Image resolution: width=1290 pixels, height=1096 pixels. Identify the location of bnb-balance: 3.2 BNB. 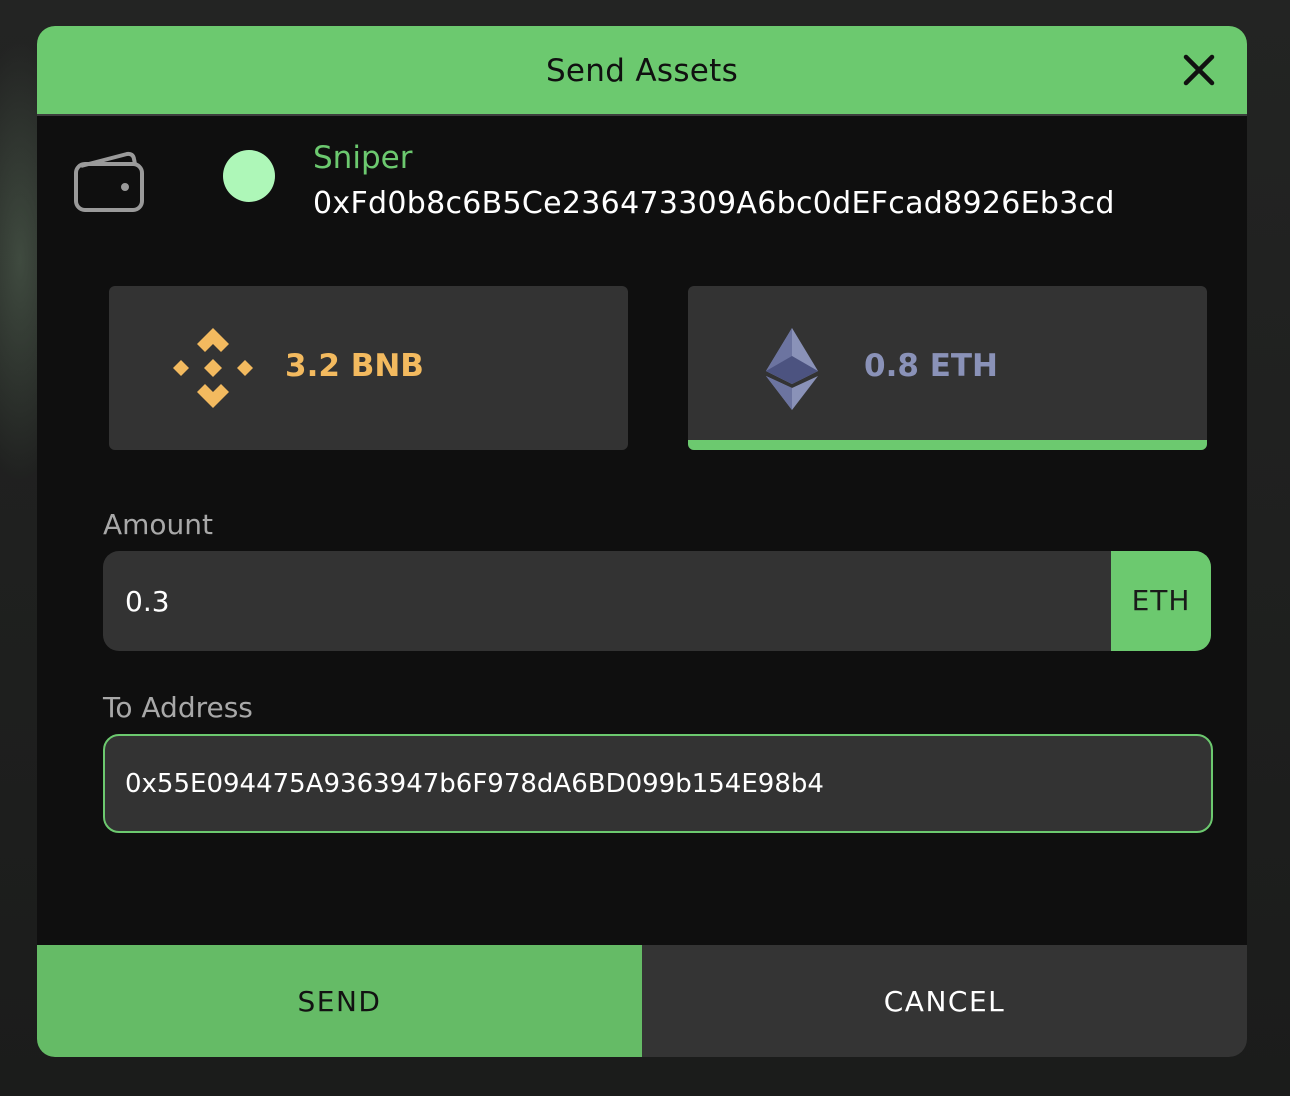
(354, 366).